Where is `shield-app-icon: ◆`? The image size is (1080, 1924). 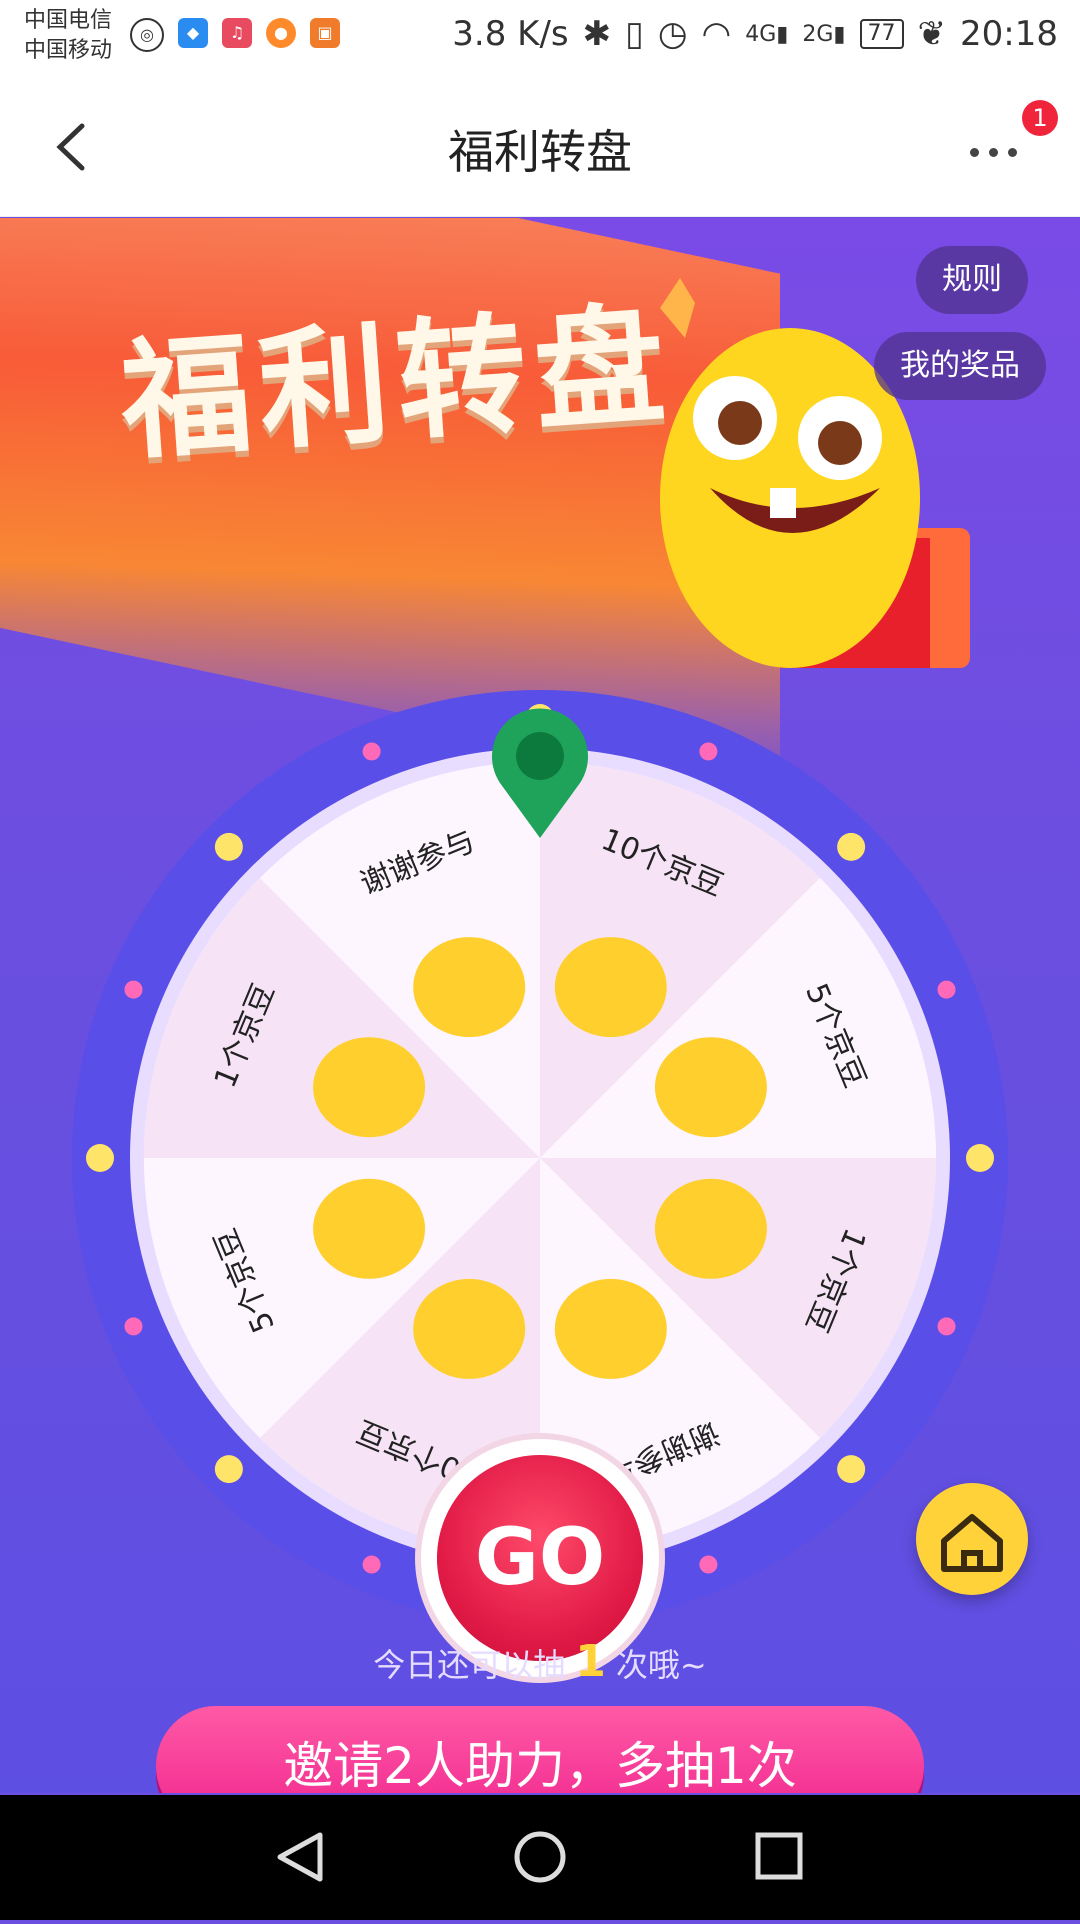 shield-app-icon: ◆ is located at coordinates (193, 33).